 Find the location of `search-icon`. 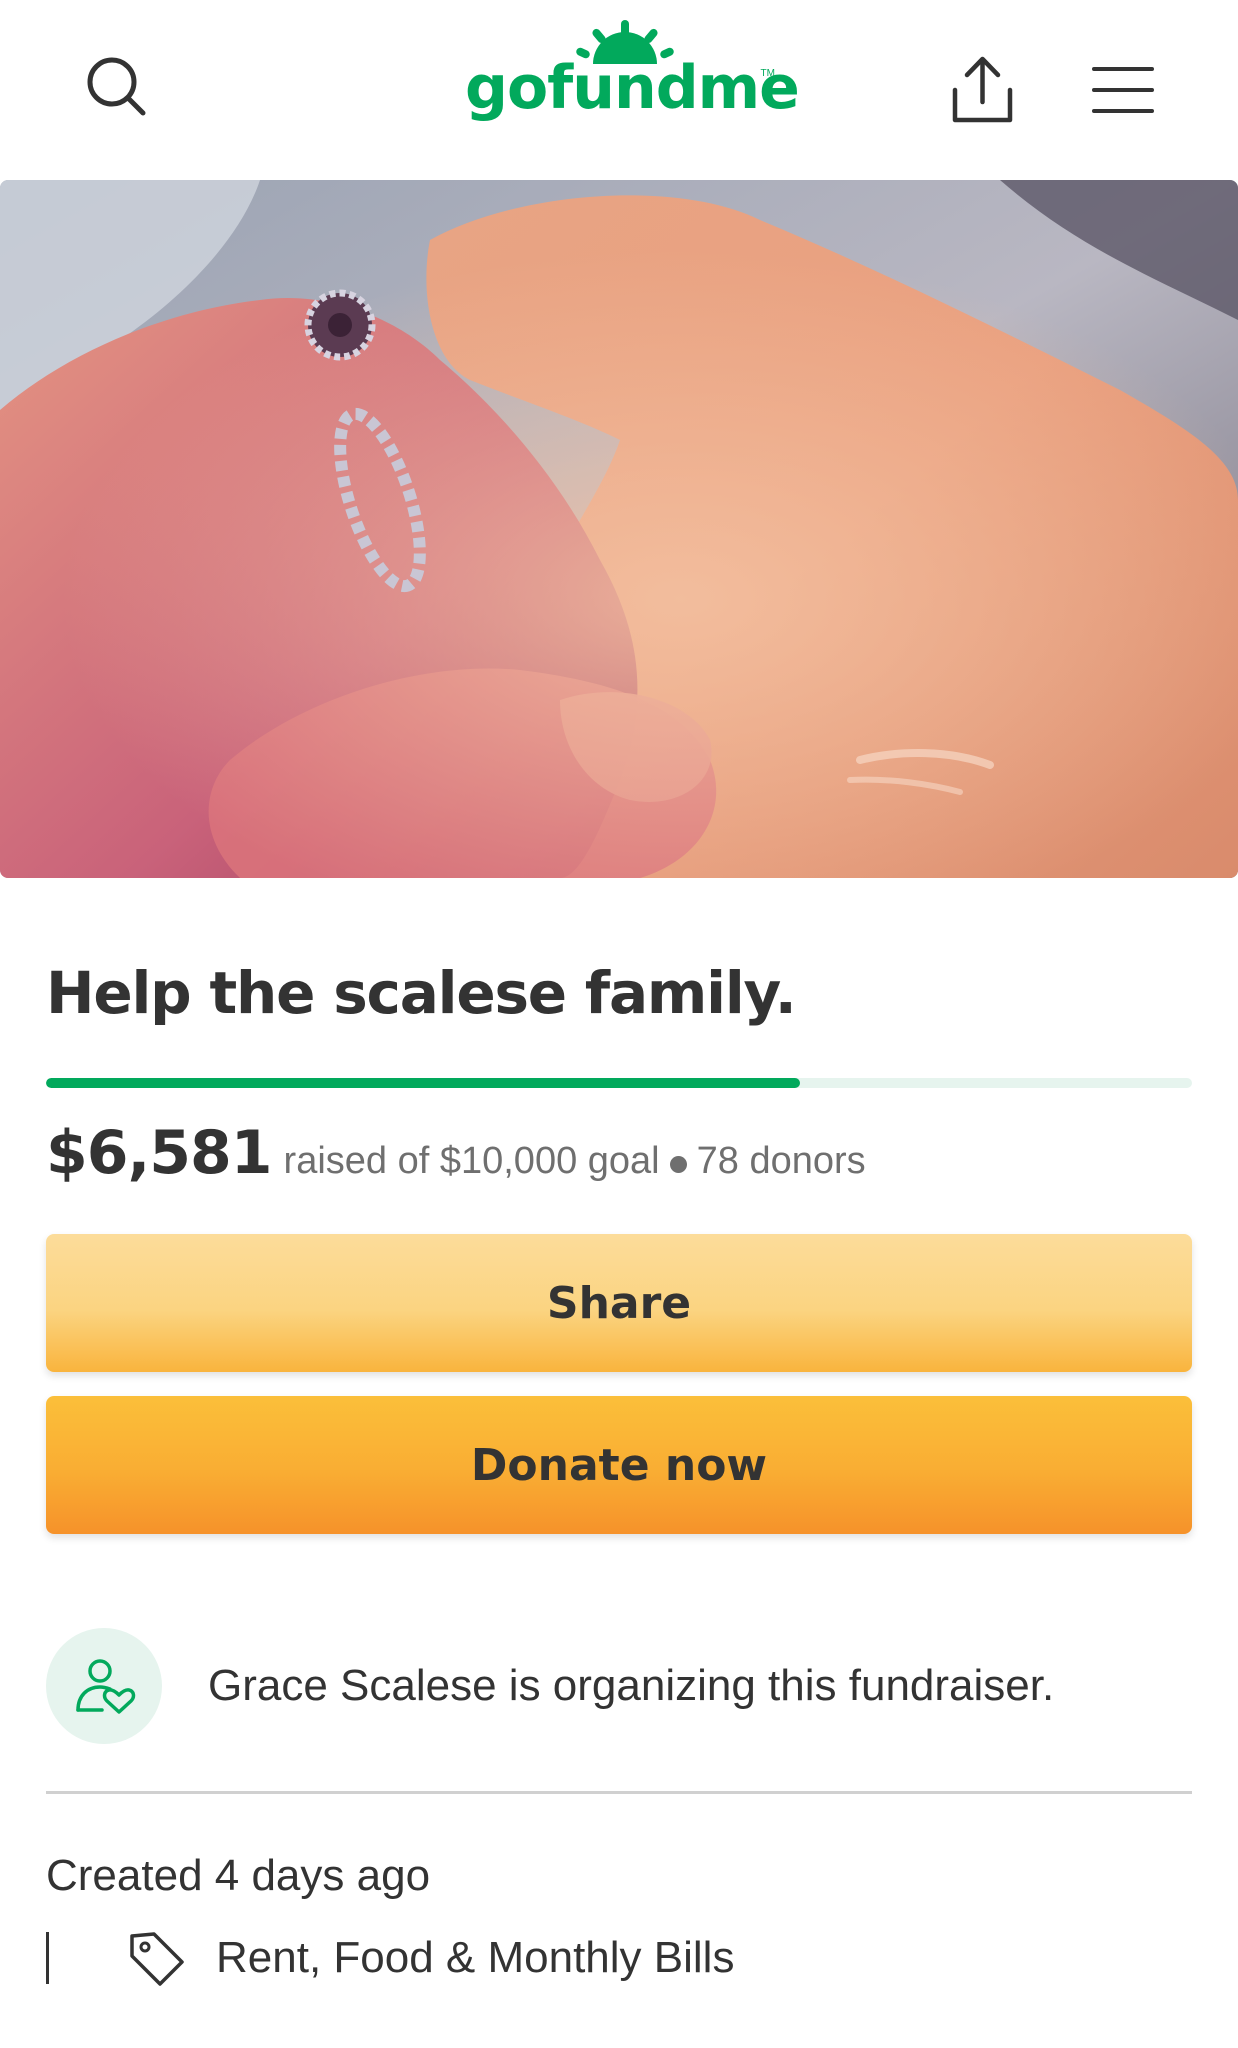

search-icon is located at coordinates (116, 86).